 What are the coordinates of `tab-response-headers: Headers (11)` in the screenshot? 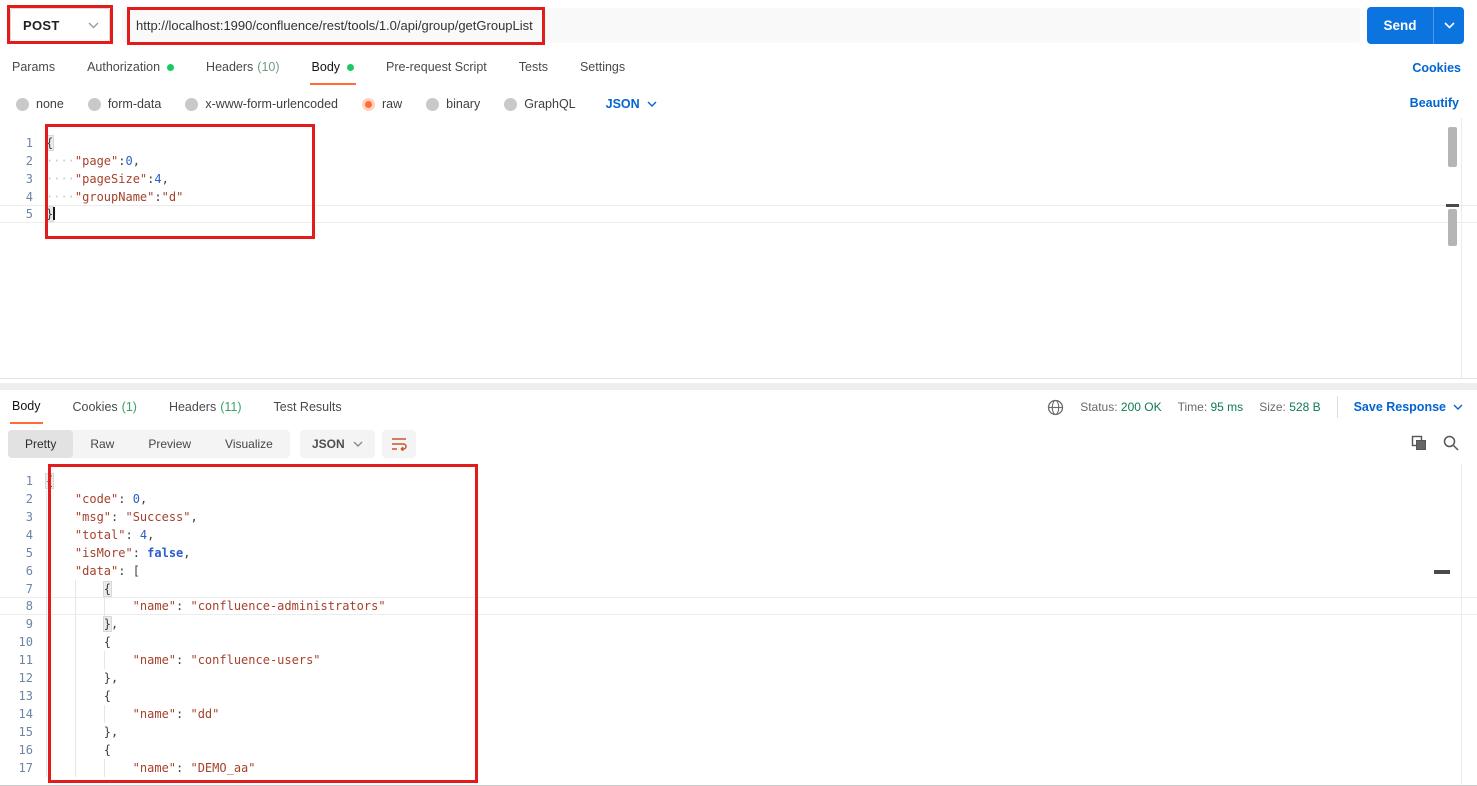 It's located at (205, 408).